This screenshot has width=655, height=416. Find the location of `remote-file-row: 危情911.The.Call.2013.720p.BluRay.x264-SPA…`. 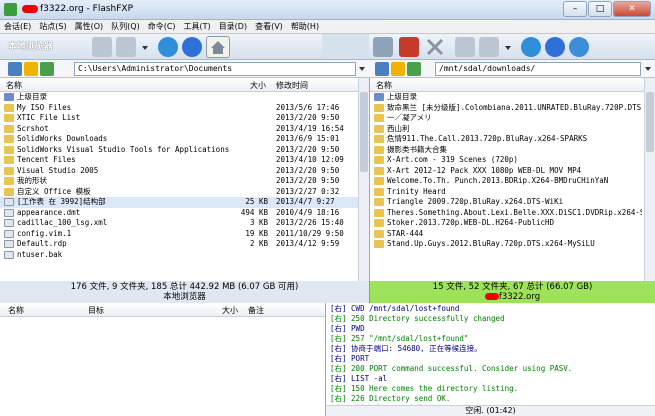

remote-file-row: 危情911.The.Call.2013.720p.BluRay.x264-SPA… is located at coordinates (512, 139).